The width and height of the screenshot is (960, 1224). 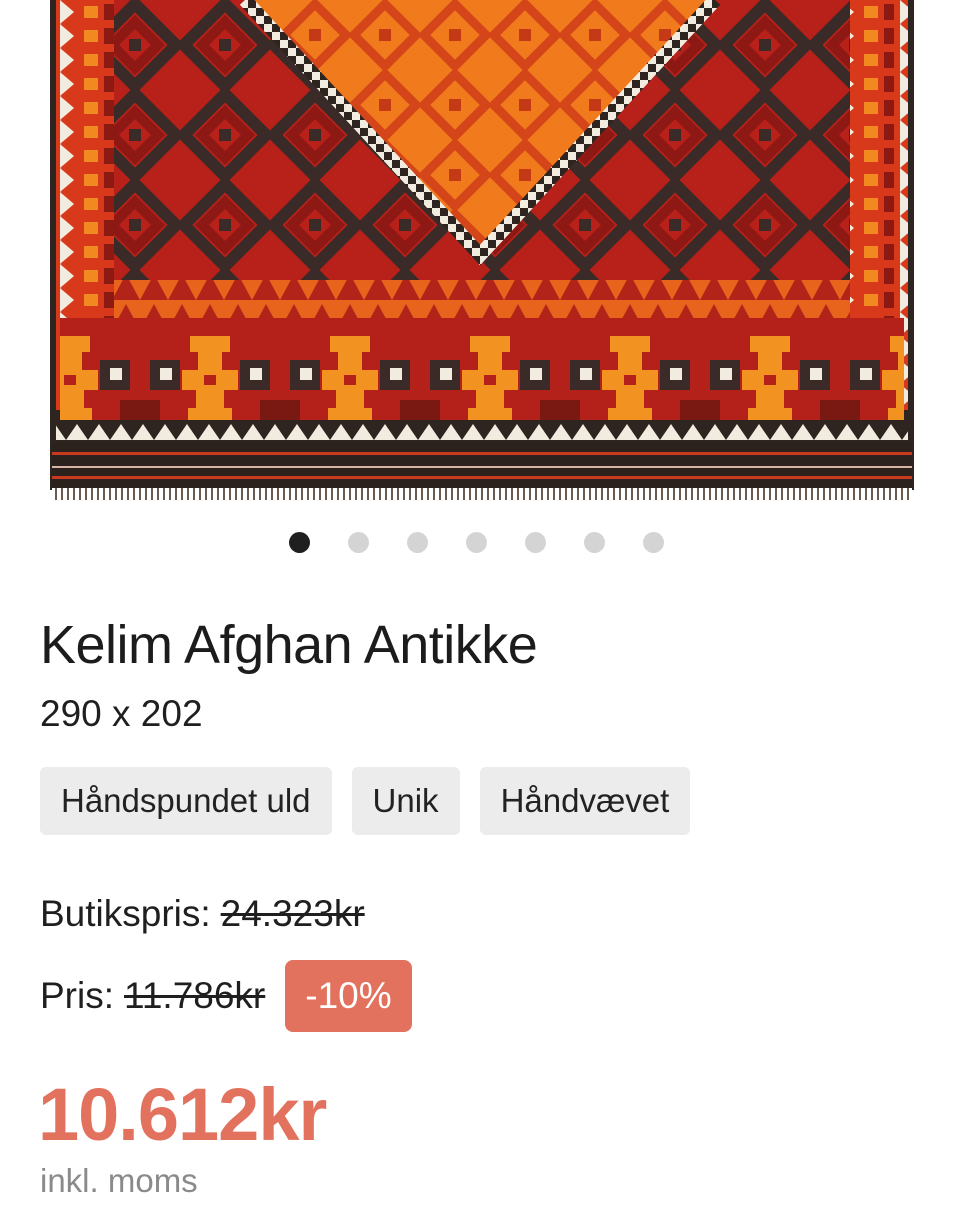 I want to click on product-tags: Håndspundet uld Unik Håndvævet, so click(x=365, y=801).